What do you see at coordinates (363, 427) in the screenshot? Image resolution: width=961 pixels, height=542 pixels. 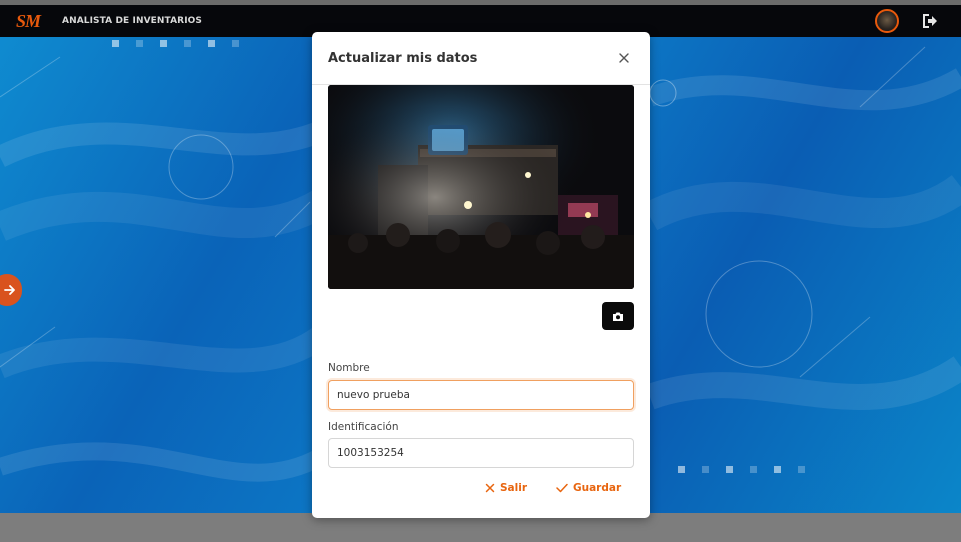 I see `identification-label: Identificación` at bounding box center [363, 427].